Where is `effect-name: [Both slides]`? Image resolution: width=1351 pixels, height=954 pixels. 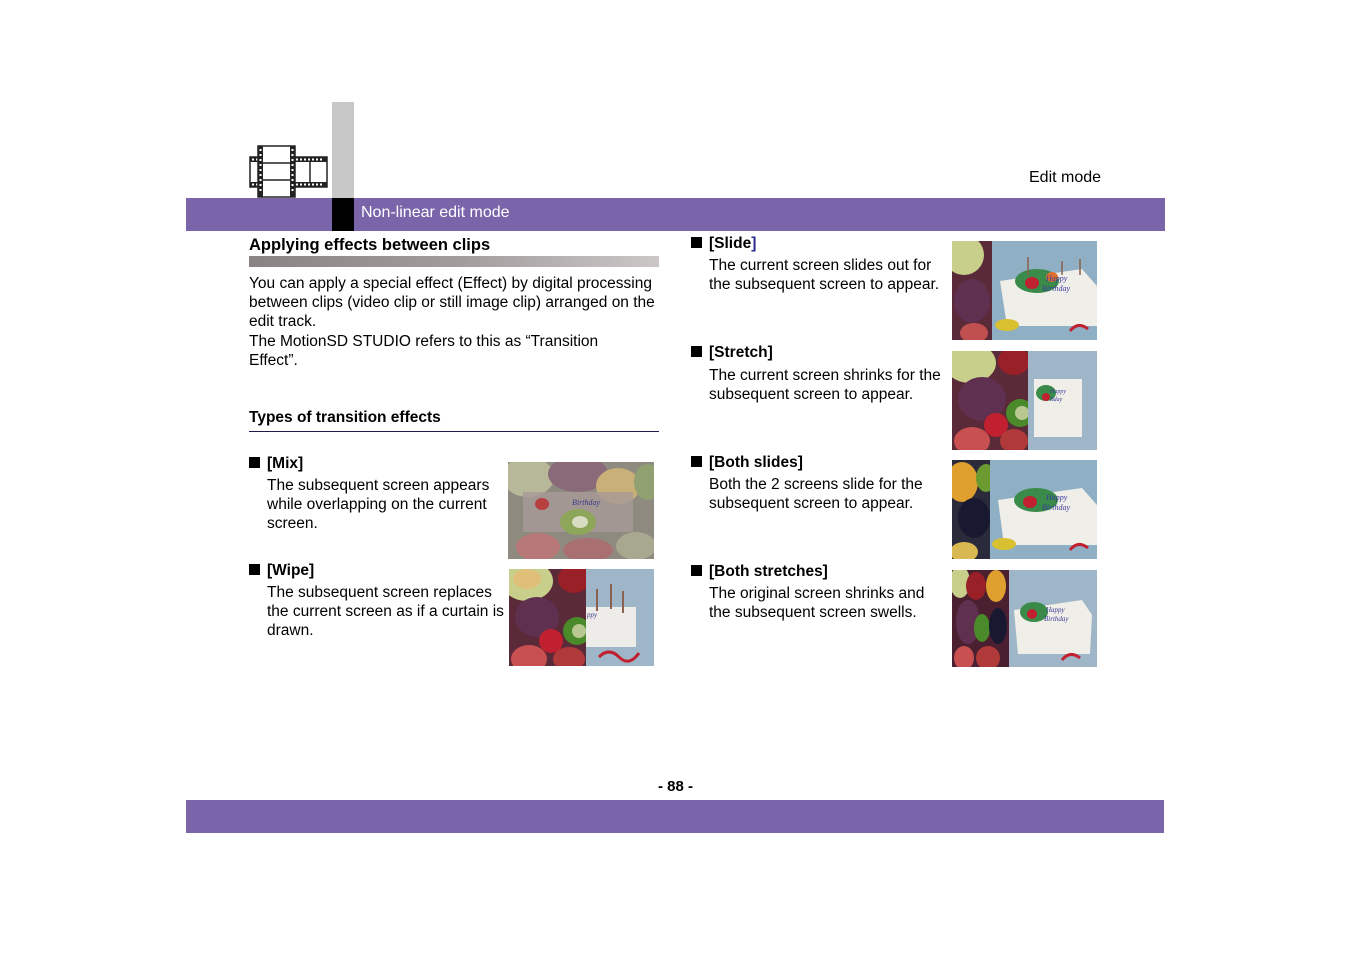 effect-name: [Both slides] is located at coordinates (756, 462).